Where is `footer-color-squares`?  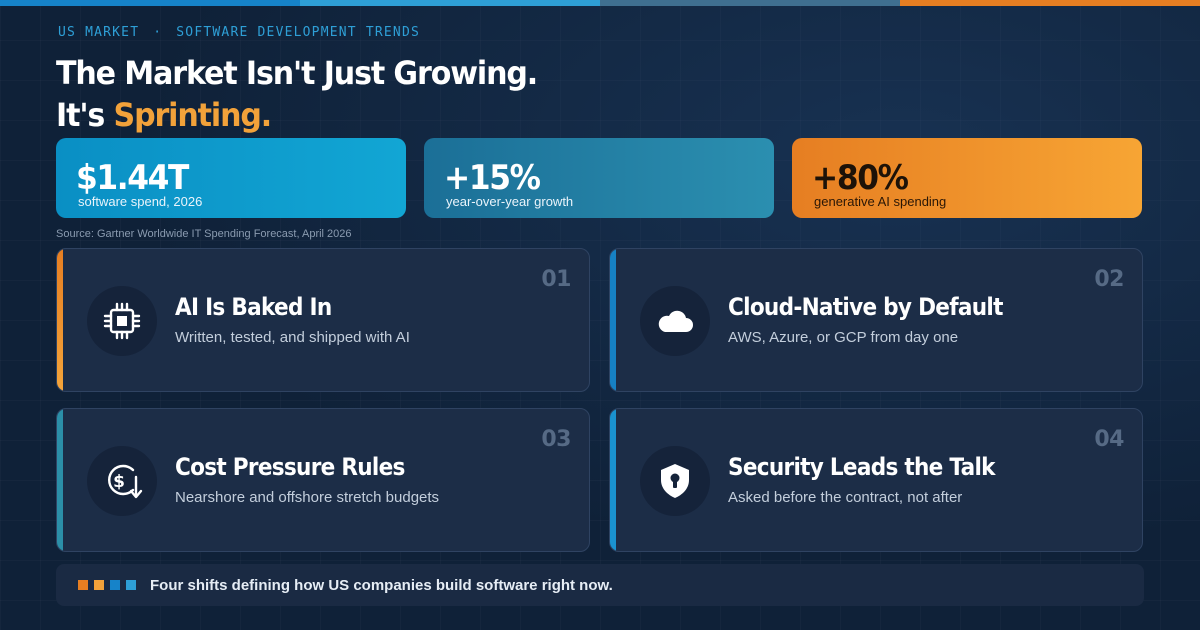 footer-color-squares is located at coordinates (107, 585).